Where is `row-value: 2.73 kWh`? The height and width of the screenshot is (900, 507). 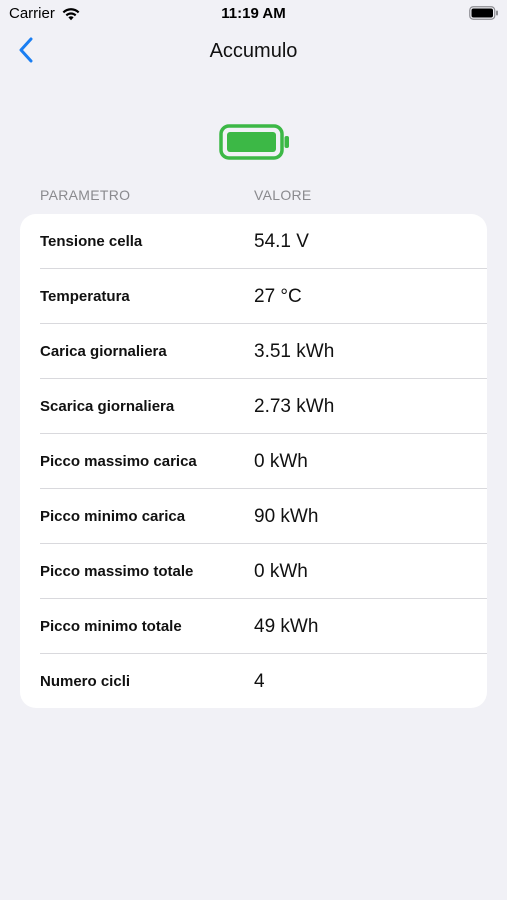
row-value: 2.73 kWh is located at coordinates (294, 406).